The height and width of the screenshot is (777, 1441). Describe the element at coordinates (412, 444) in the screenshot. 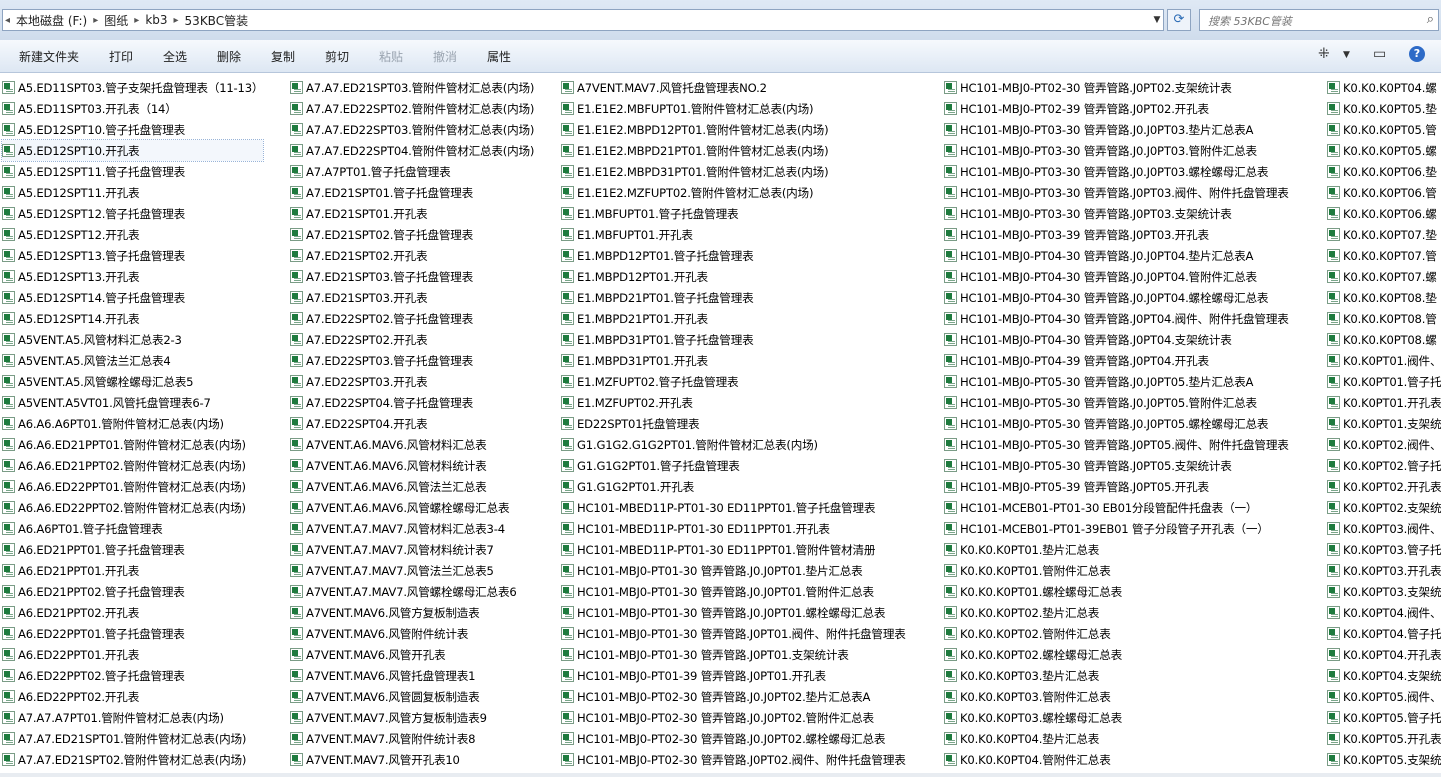

I see `file-item: A7VENT.A6.MAV6.风管材料汇总表` at that location.